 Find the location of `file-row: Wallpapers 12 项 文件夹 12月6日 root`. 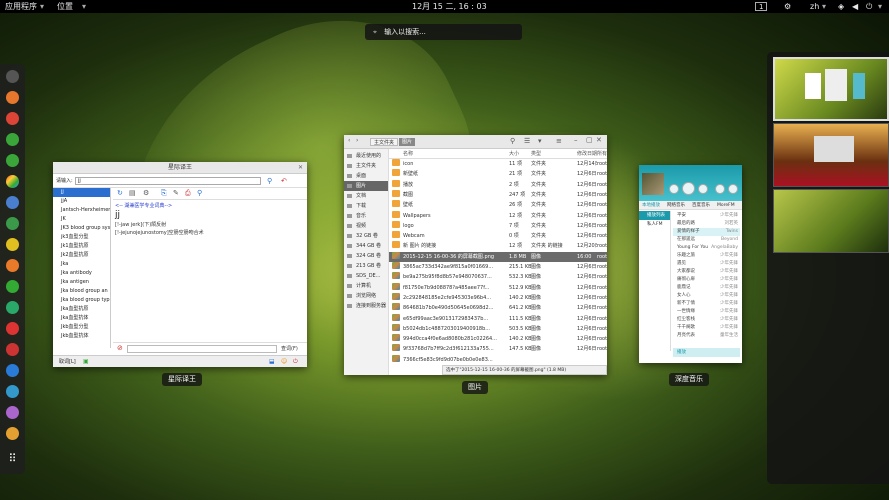

file-row: Wallpapers 12 项 文件夹 12月6日 root is located at coordinates (498, 215).